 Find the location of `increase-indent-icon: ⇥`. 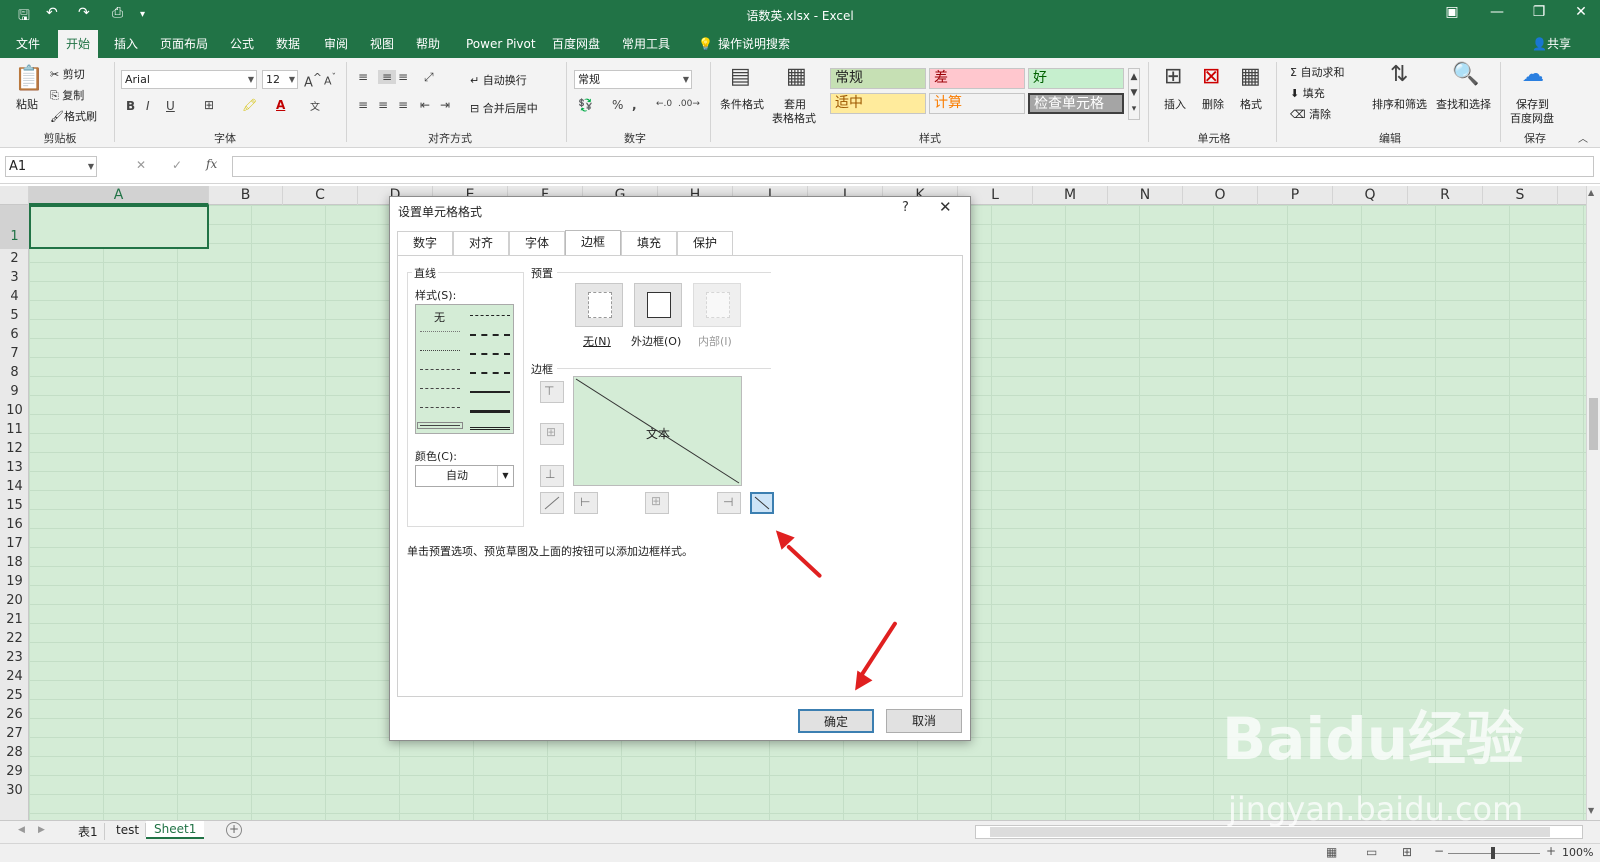

increase-indent-icon: ⇥ is located at coordinates (445, 105).